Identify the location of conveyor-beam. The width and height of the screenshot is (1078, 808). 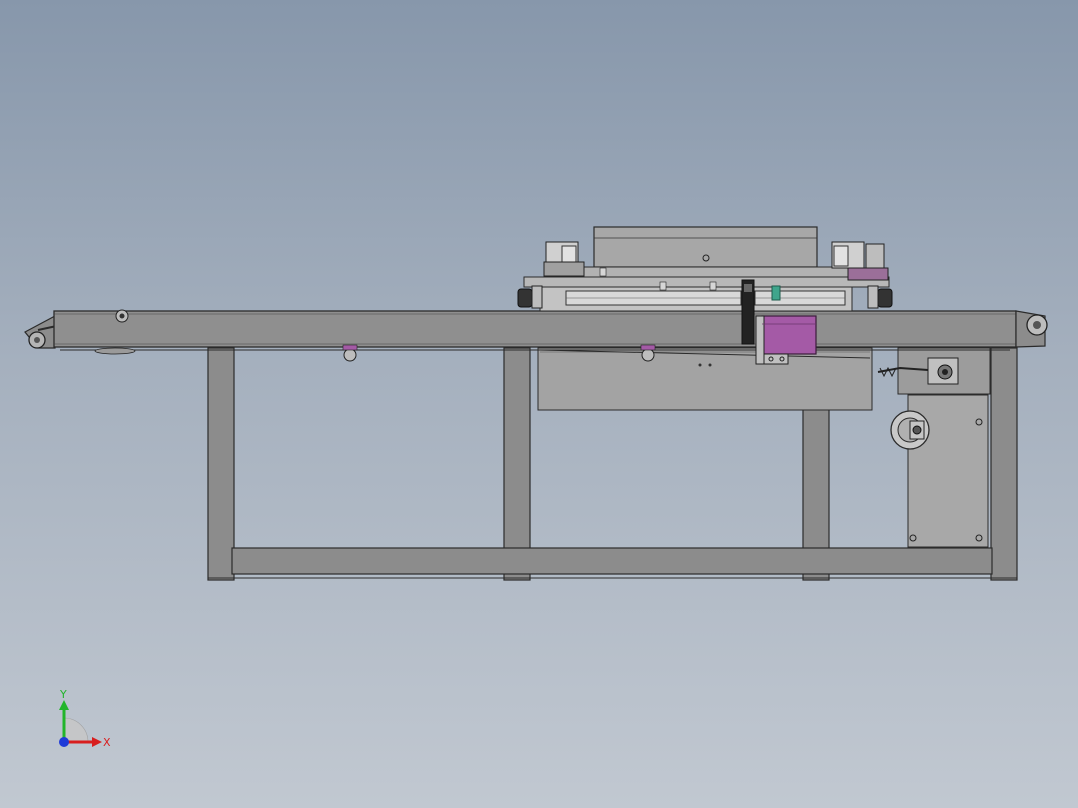
(536, 335).